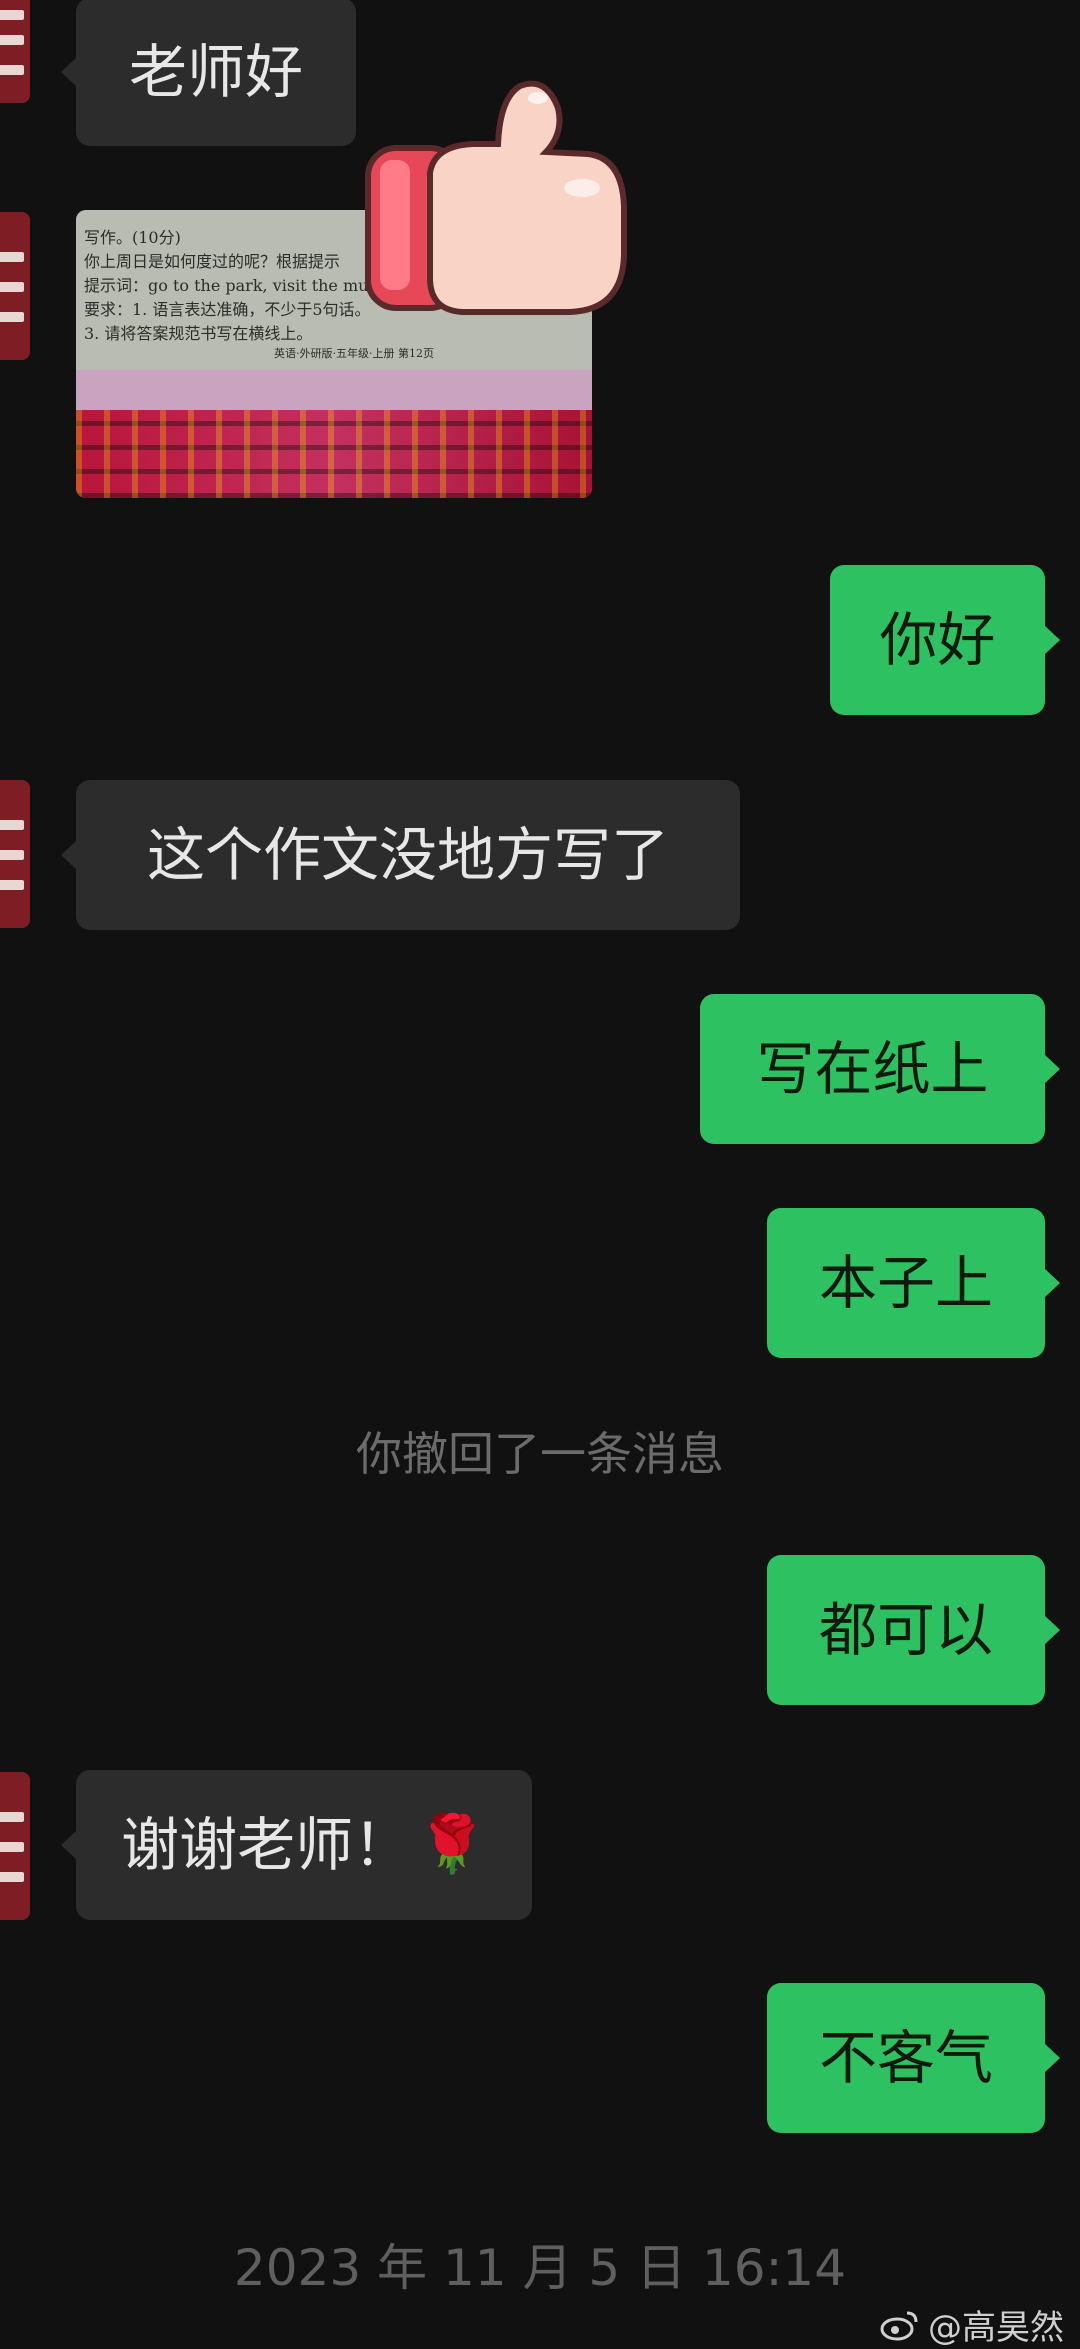  What do you see at coordinates (996, 2328) in the screenshot?
I see `watermark-text: @高昊然` at bounding box center [996, 2328].